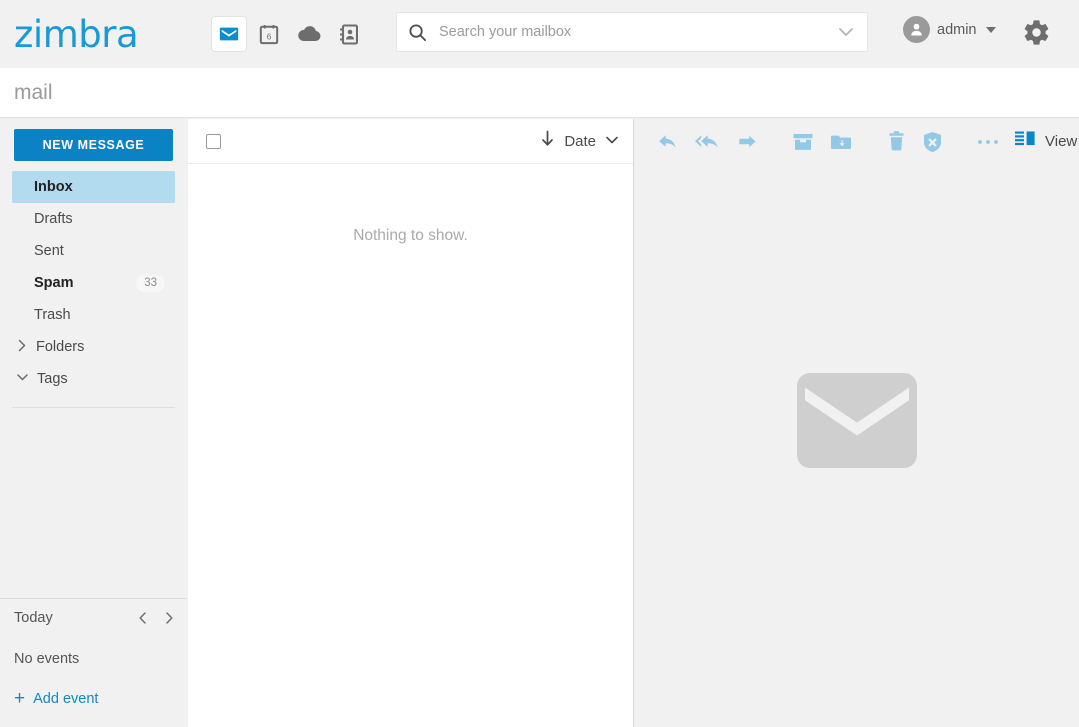 Image resolution: width=1079 pixels, height=727 pixels. I want to click on search-input, so click(638, 32).